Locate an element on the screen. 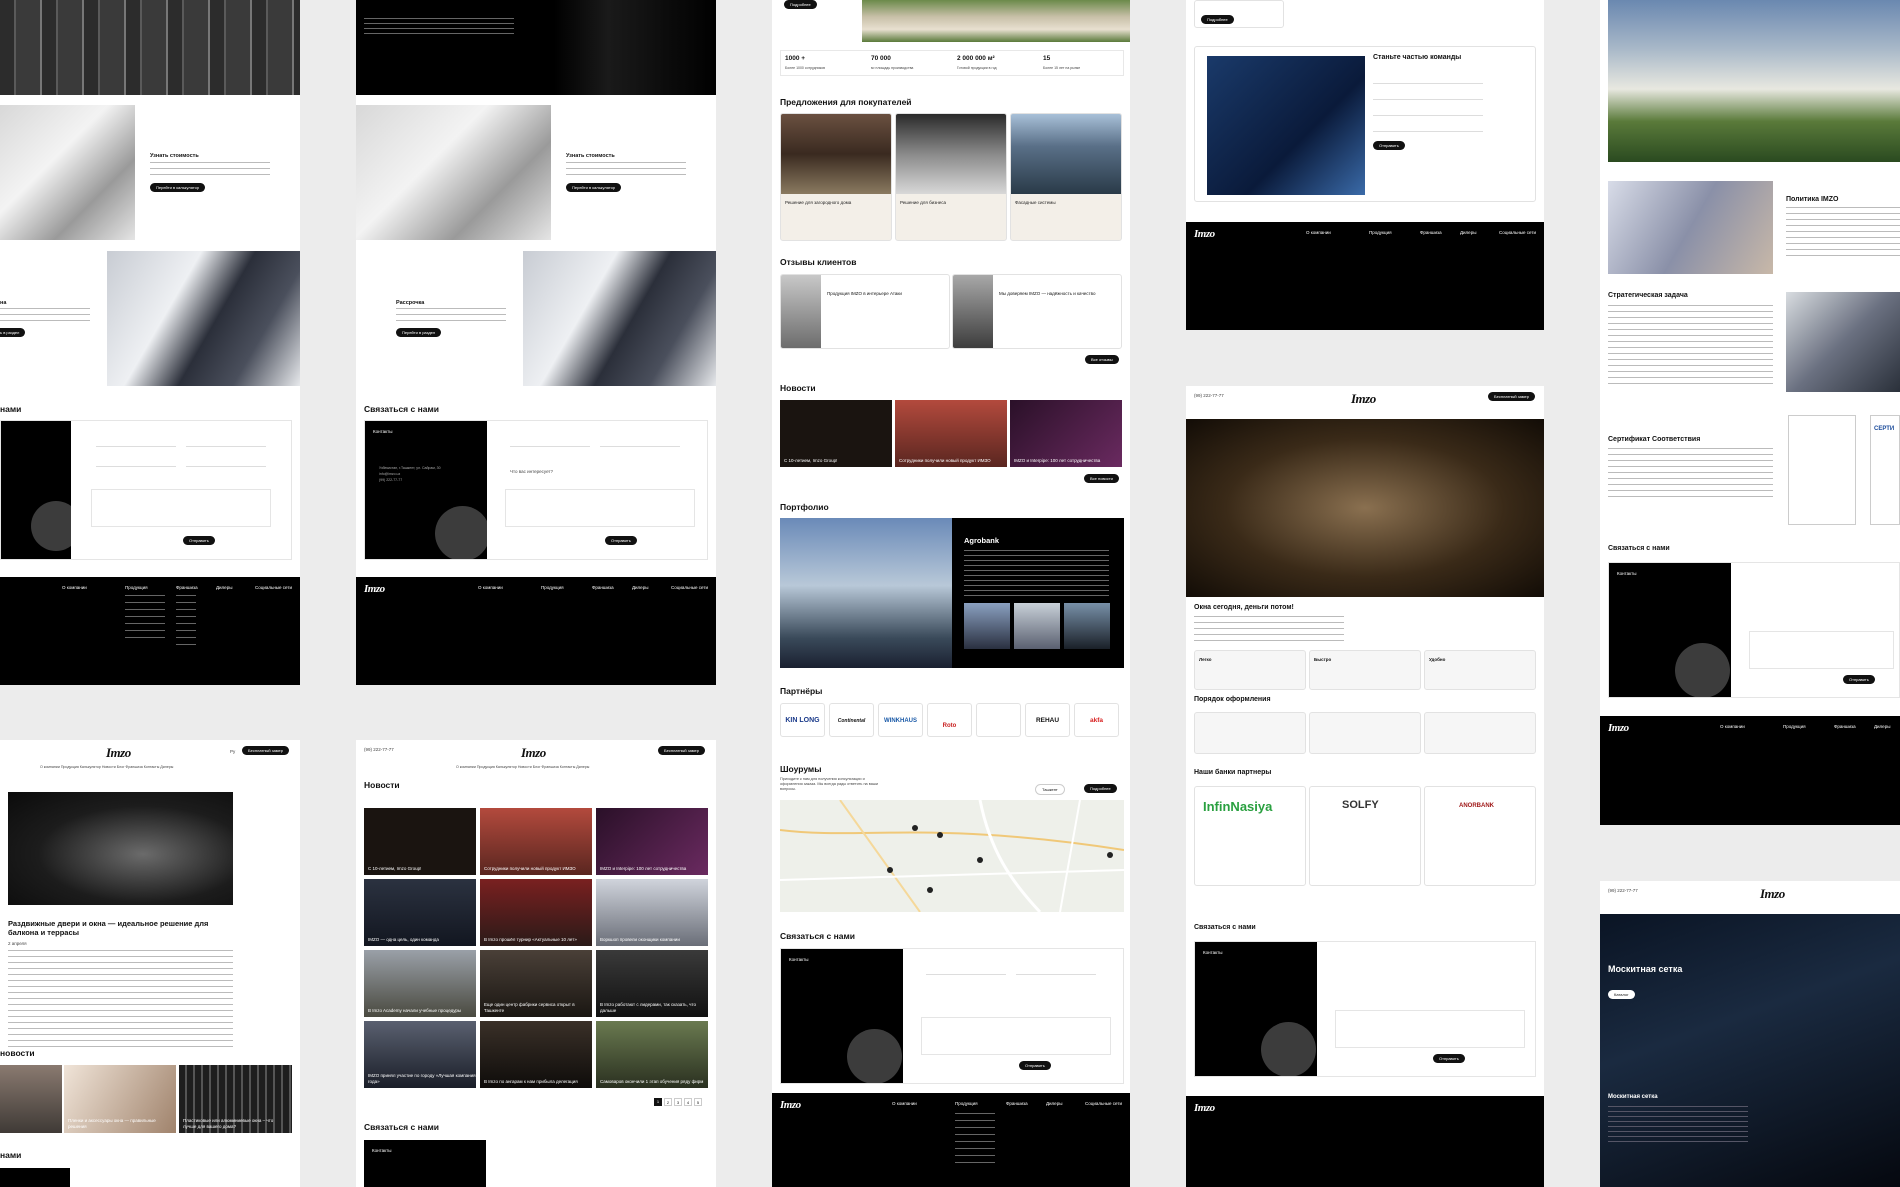 This screenshot has height=1187, width=1900. offer-card: Решение для бизнеса is located at coordinates (951, 177).